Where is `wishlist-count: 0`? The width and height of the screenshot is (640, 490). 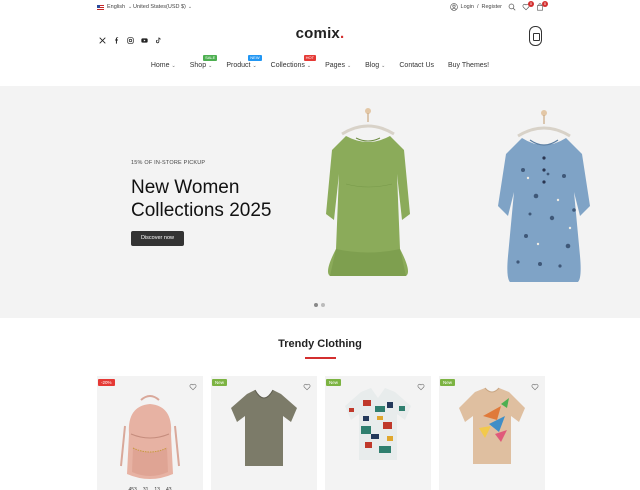
wishlist-count: 0 is located at coordinates (531, 4).